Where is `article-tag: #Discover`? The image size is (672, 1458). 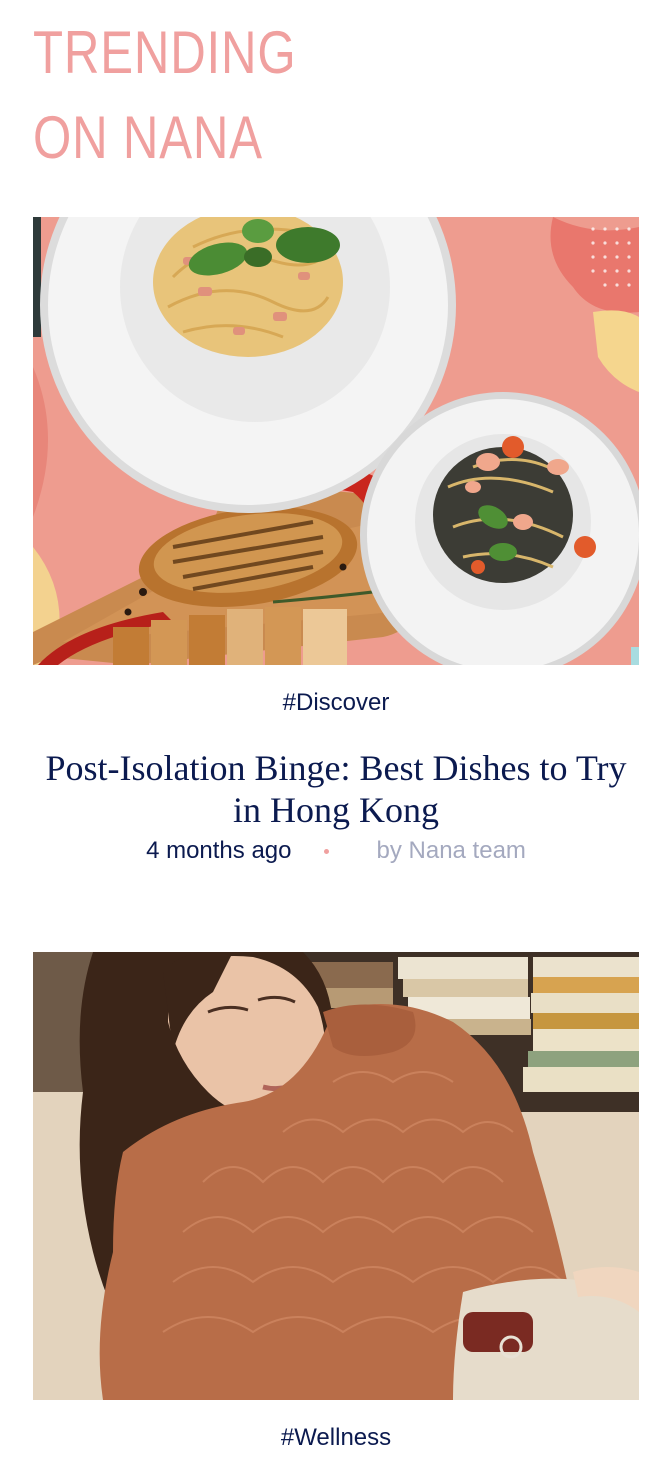 article-tag: #Discover is located at coordinates (336, 703).